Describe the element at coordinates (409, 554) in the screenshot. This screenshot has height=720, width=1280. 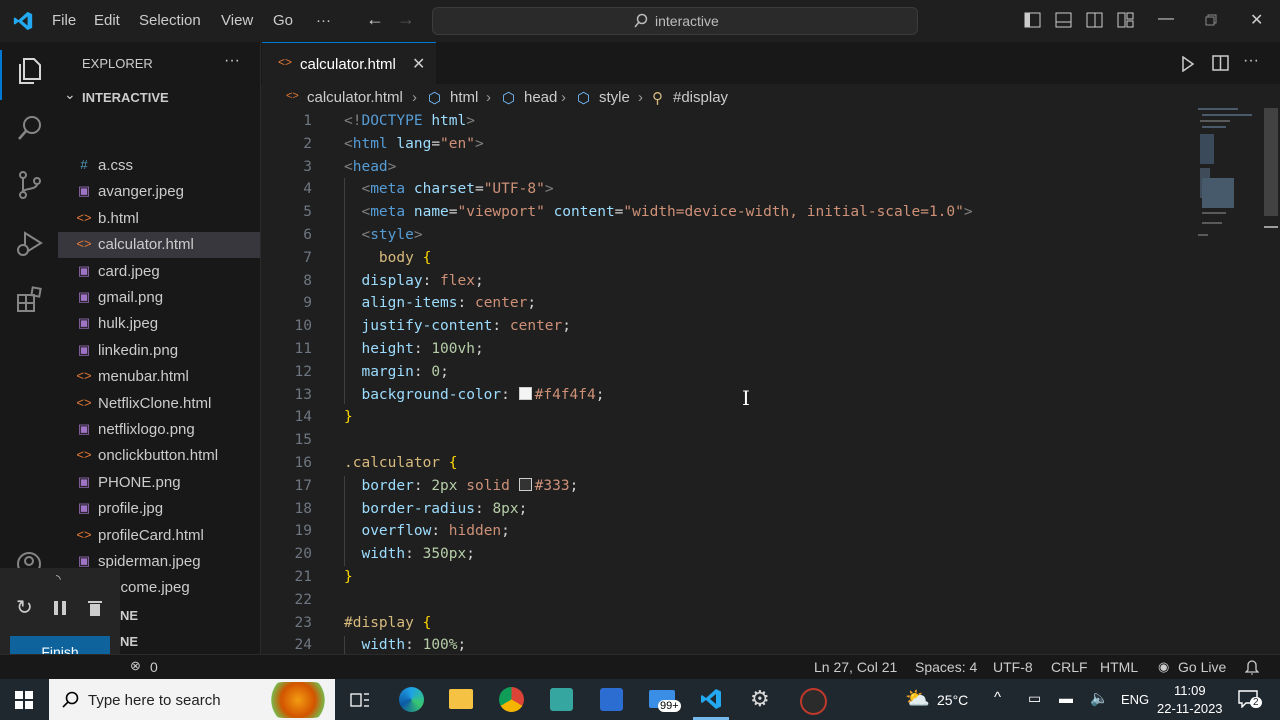
I see `code-line: width: 350px;` at that location.